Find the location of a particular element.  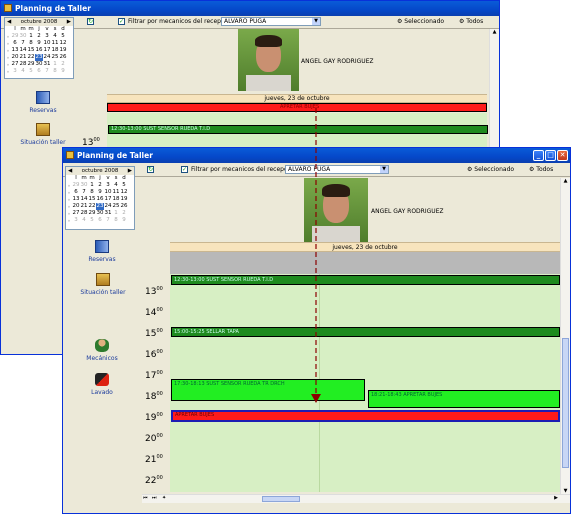

front-vscrollbar: ▲ ▼ is located at coordinates (565, 336).